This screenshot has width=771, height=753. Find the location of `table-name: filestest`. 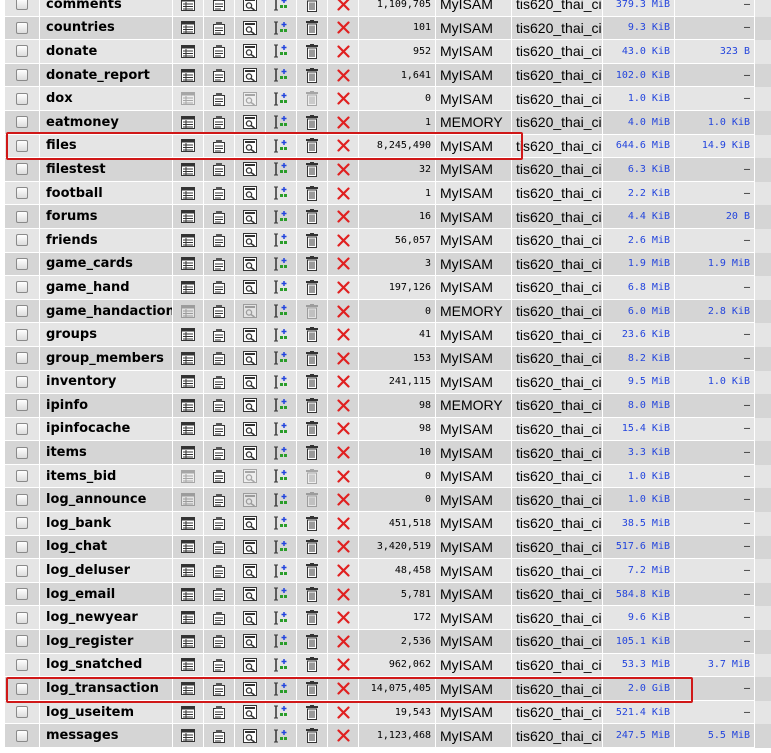

table-name: filestest is located at coordinates (106, 170).